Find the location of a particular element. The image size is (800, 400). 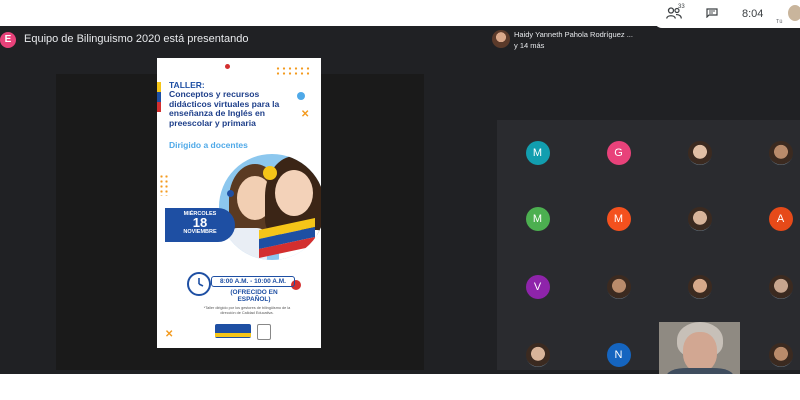

participant-avatar: G is located at coordinates (618, 153).